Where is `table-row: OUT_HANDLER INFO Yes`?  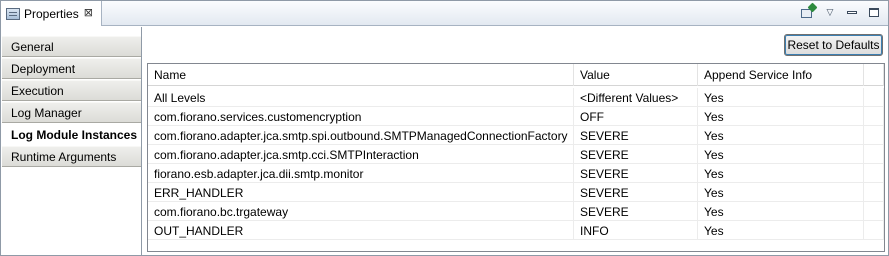 table-row: OUT_HANDLER INFO Yes is located at coordinates (516, 230).